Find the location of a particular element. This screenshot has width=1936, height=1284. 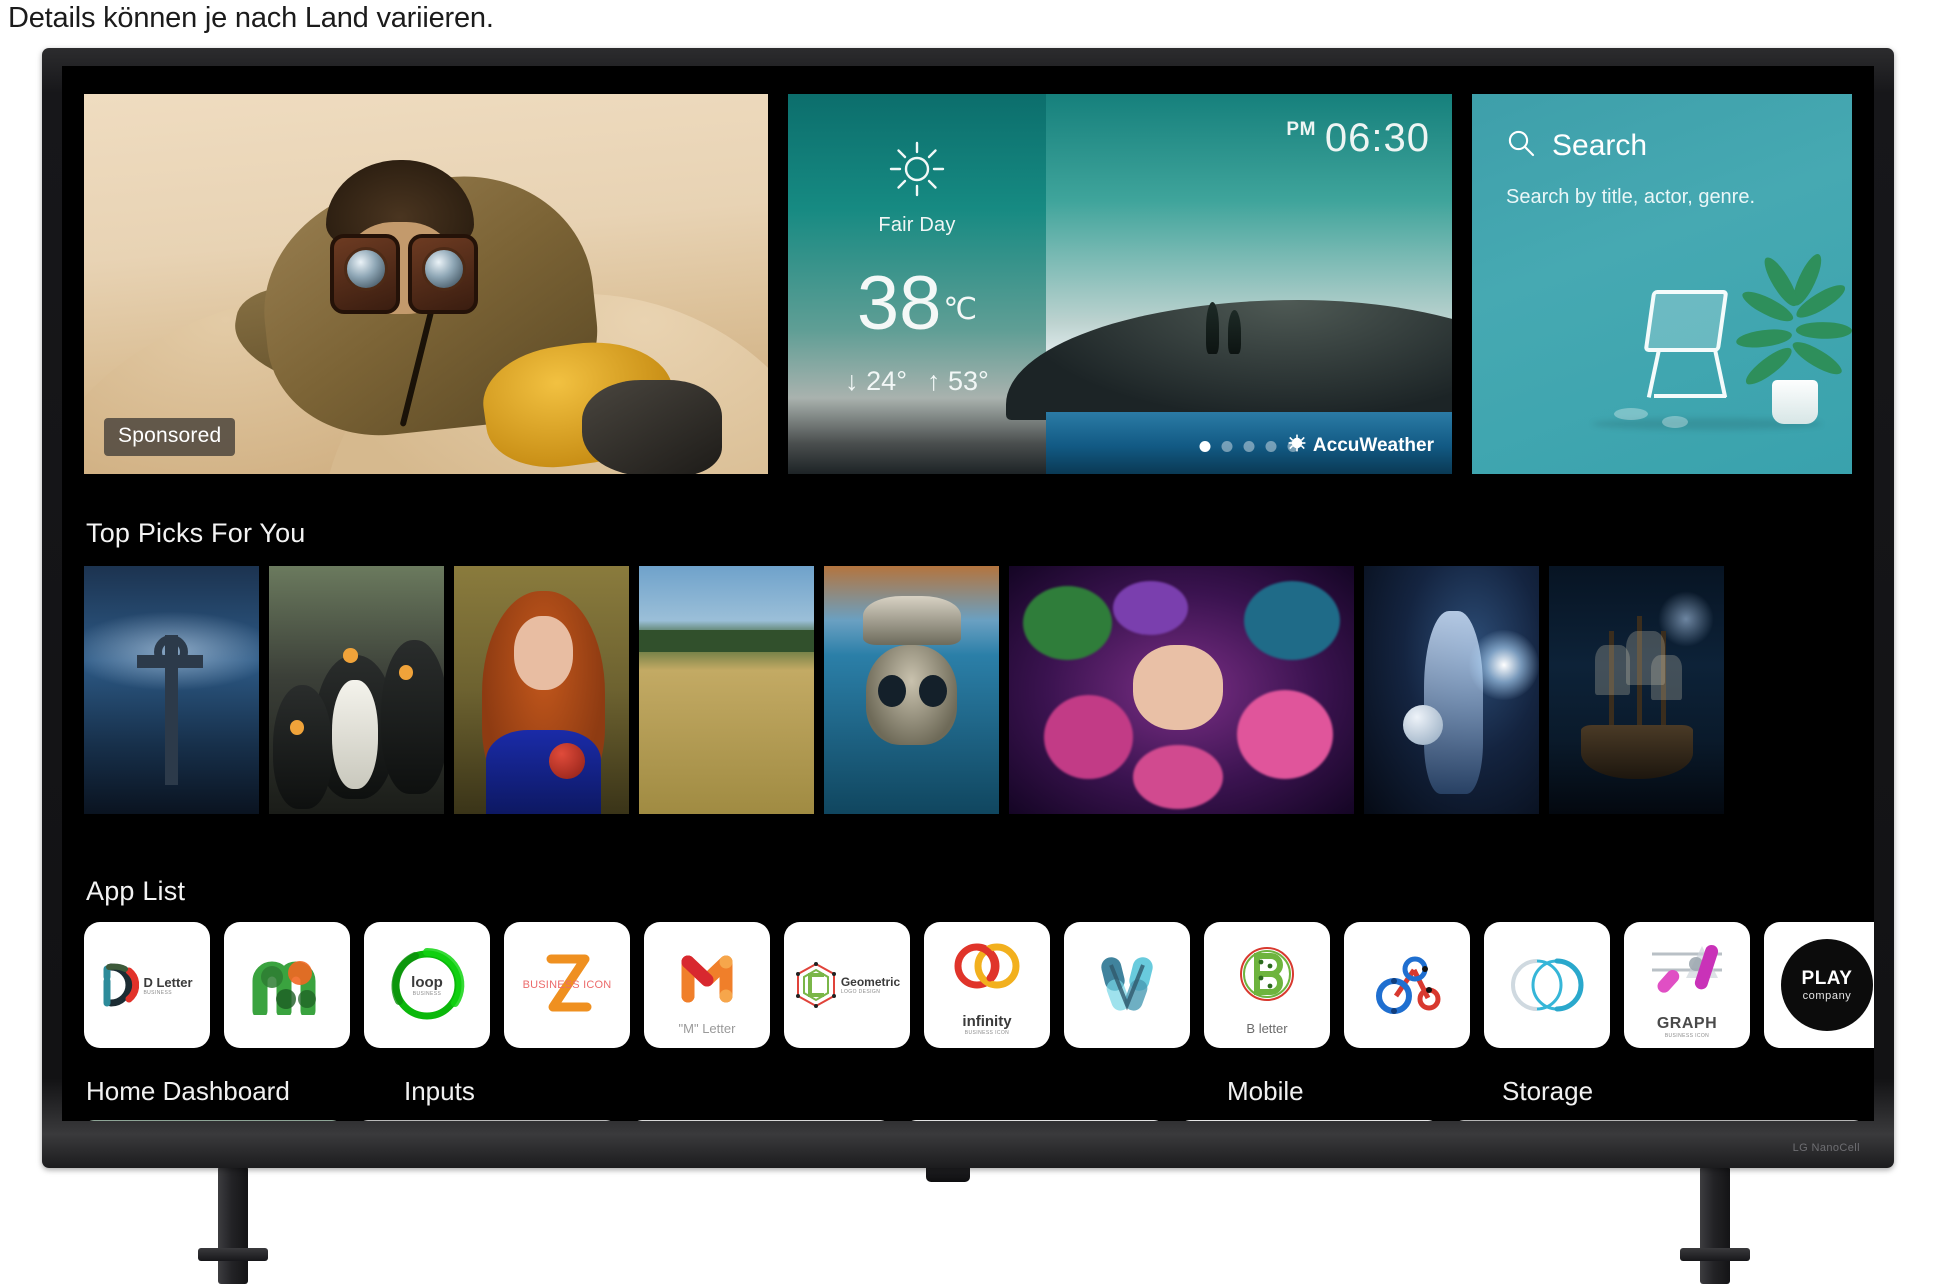

d-letter-app: D Letter BUSINESS is located at coordinates (147, 985).